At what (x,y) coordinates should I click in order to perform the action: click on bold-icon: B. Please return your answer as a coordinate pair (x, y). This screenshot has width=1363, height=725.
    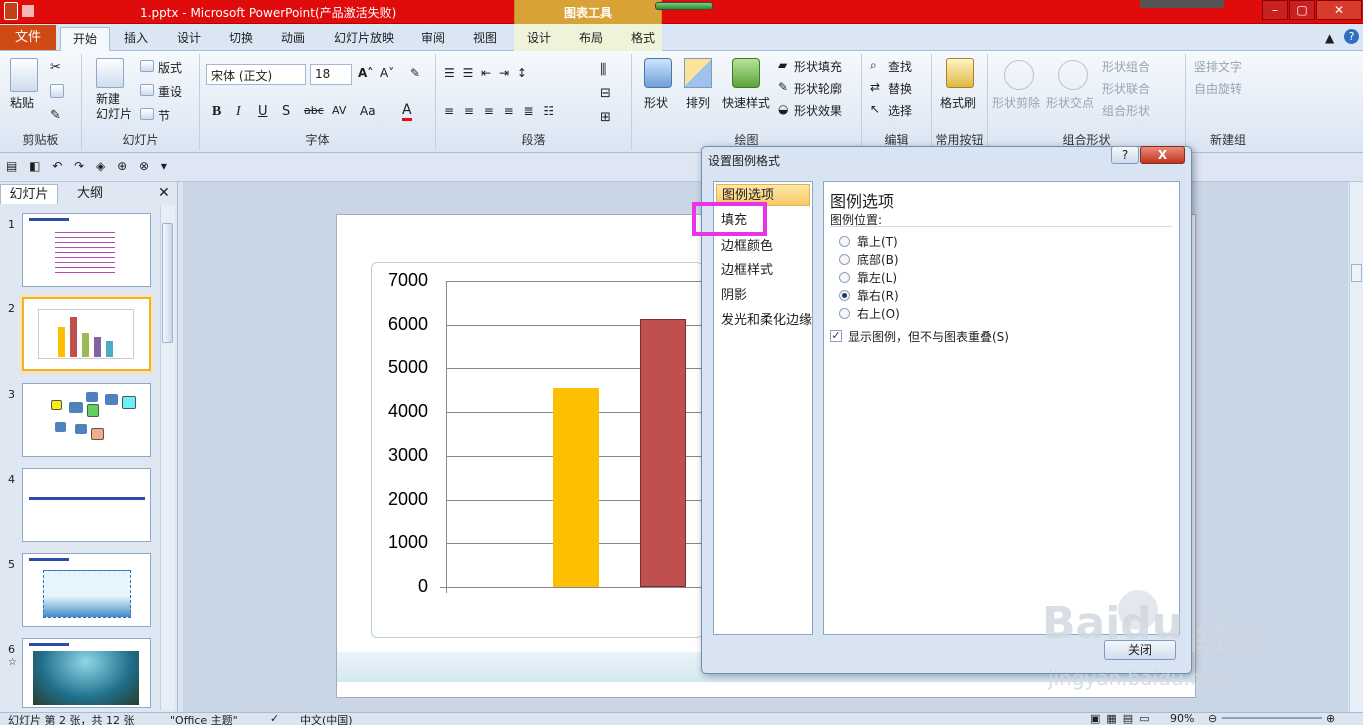
    Looking at the image, I should click on (216, 112).